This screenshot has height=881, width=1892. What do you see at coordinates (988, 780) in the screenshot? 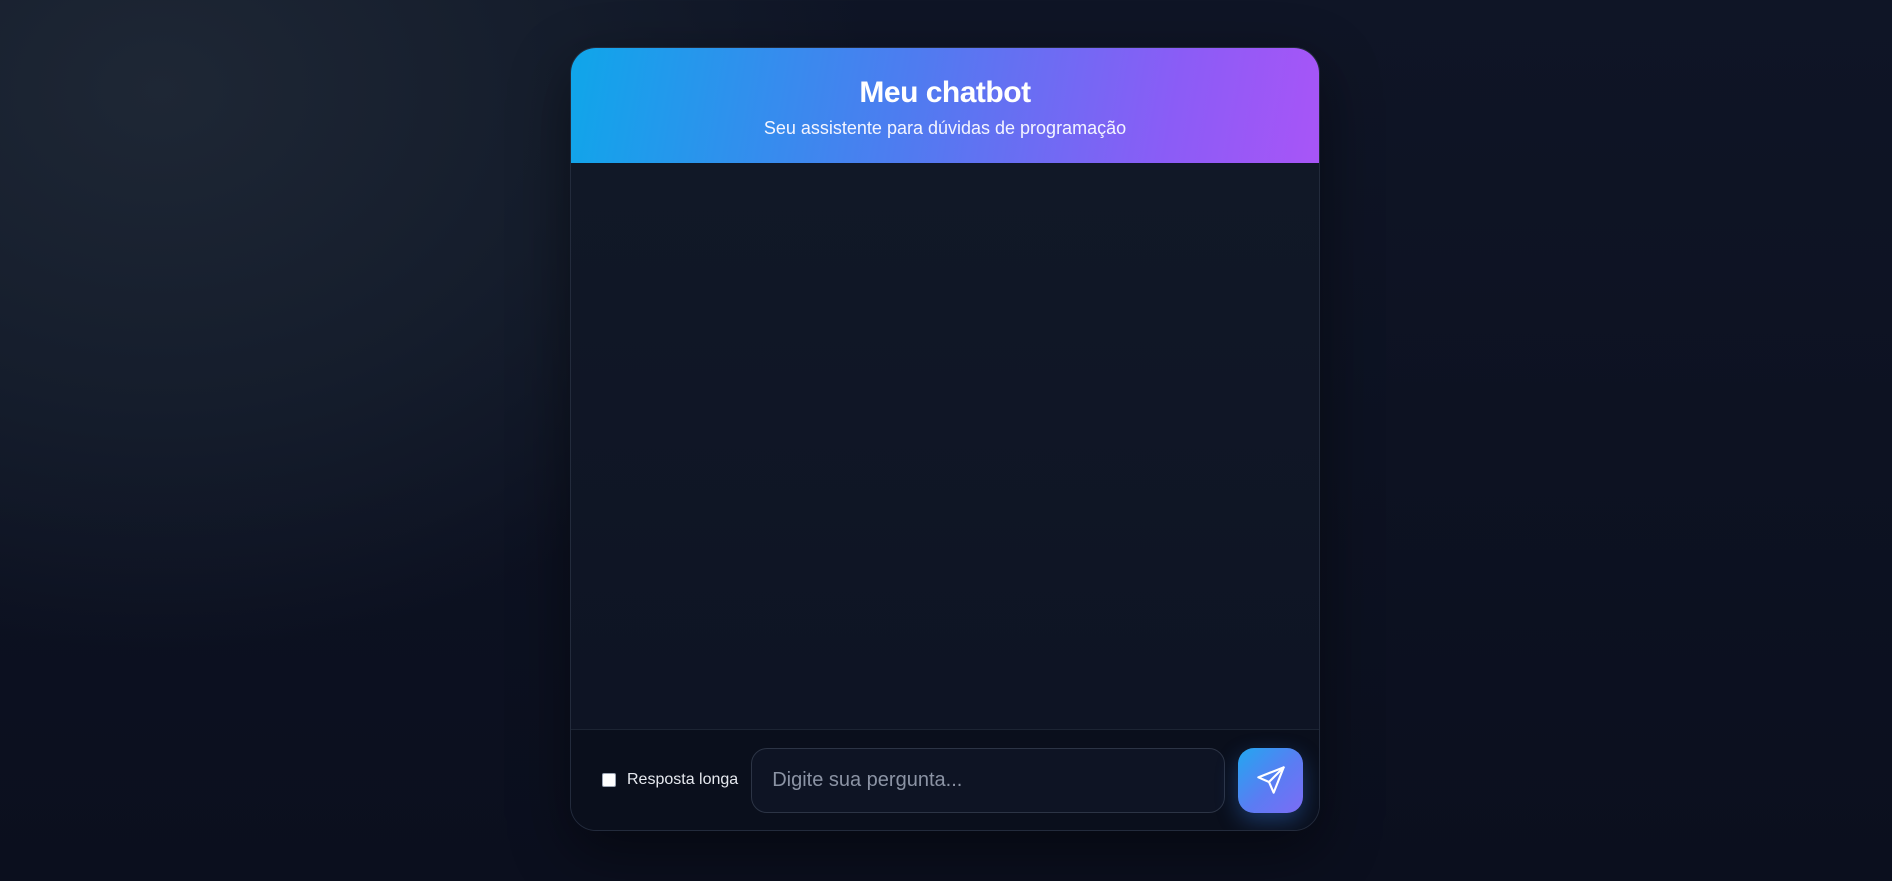
I see `question-input` at bounding box center [988, 780].